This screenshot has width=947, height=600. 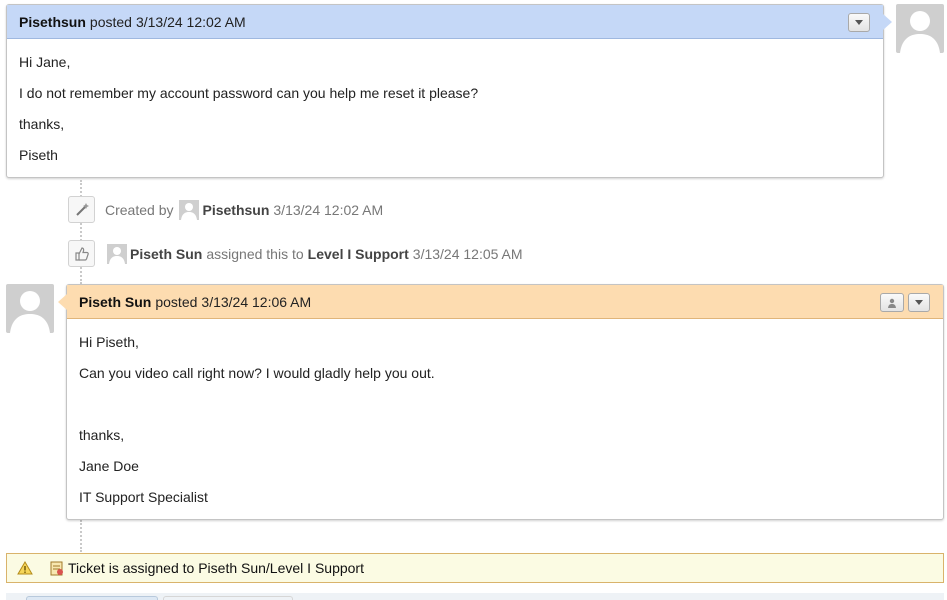 What do you see at coordinates (500, 302) in the screenshot?
I see `post-header: Piseth Sun posted 3/13/24 12:06 AM` at bounding box center [500, 302].